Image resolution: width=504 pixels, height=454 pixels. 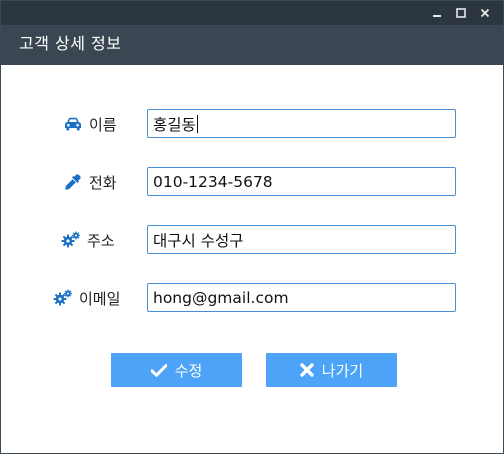 I want to click on email-label-group: 이메일, so click(x=86, y=298).